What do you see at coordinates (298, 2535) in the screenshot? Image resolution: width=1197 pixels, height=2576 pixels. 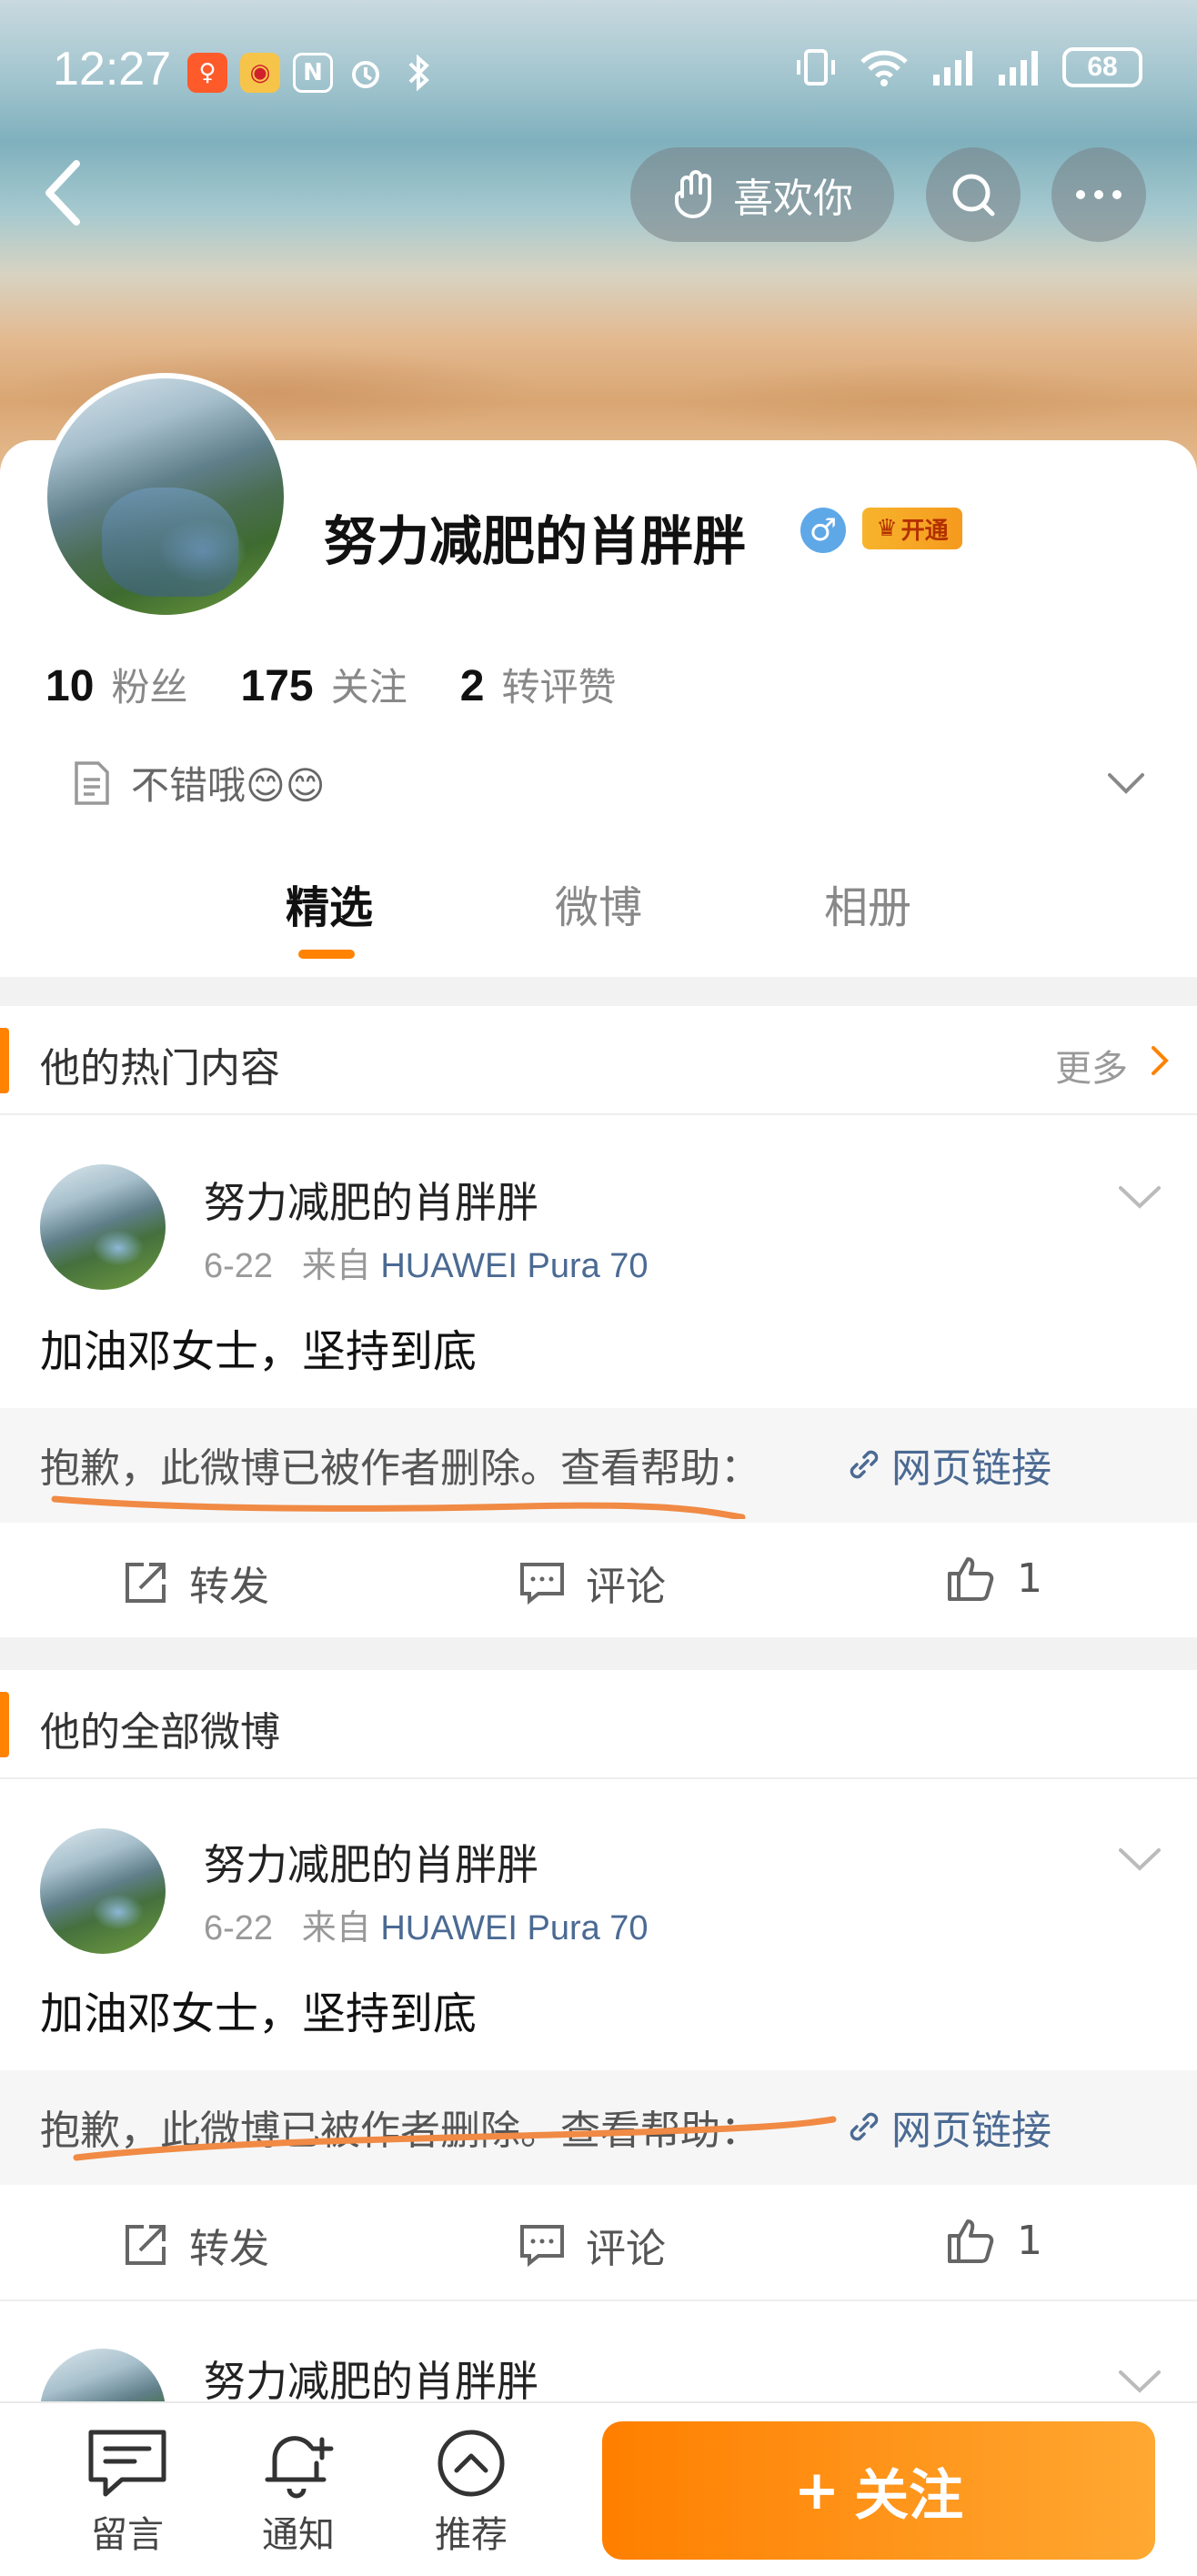 I see `notify-label: 通知` at bounding box center [298, 2535].